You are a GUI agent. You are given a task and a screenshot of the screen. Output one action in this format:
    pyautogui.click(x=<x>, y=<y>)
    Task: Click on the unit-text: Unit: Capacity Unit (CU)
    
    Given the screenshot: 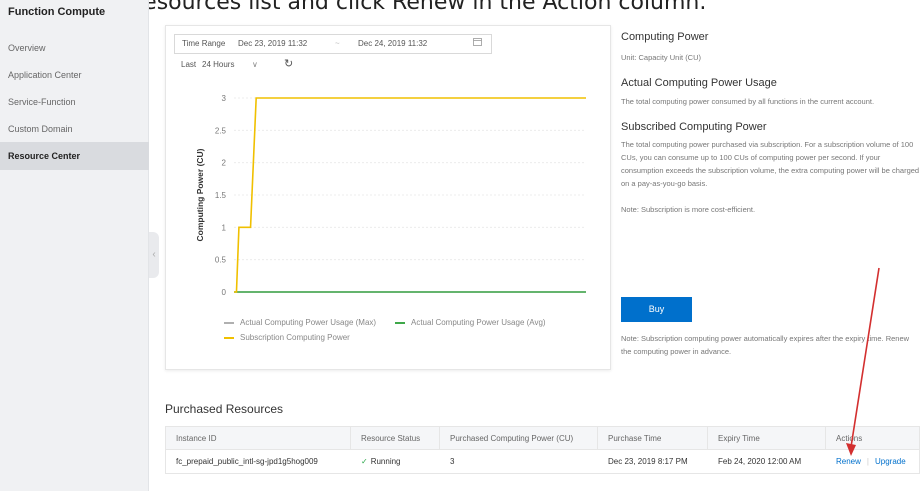 What is the action you would take?
    pyautogui.click(x=661, y=57)
    